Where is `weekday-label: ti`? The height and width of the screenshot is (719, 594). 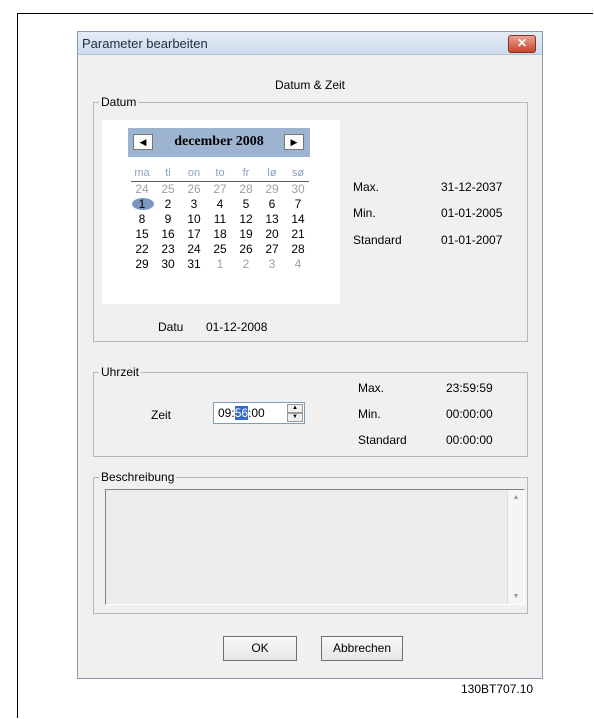 weekday-label: ti is located at coordinates (168, 173).